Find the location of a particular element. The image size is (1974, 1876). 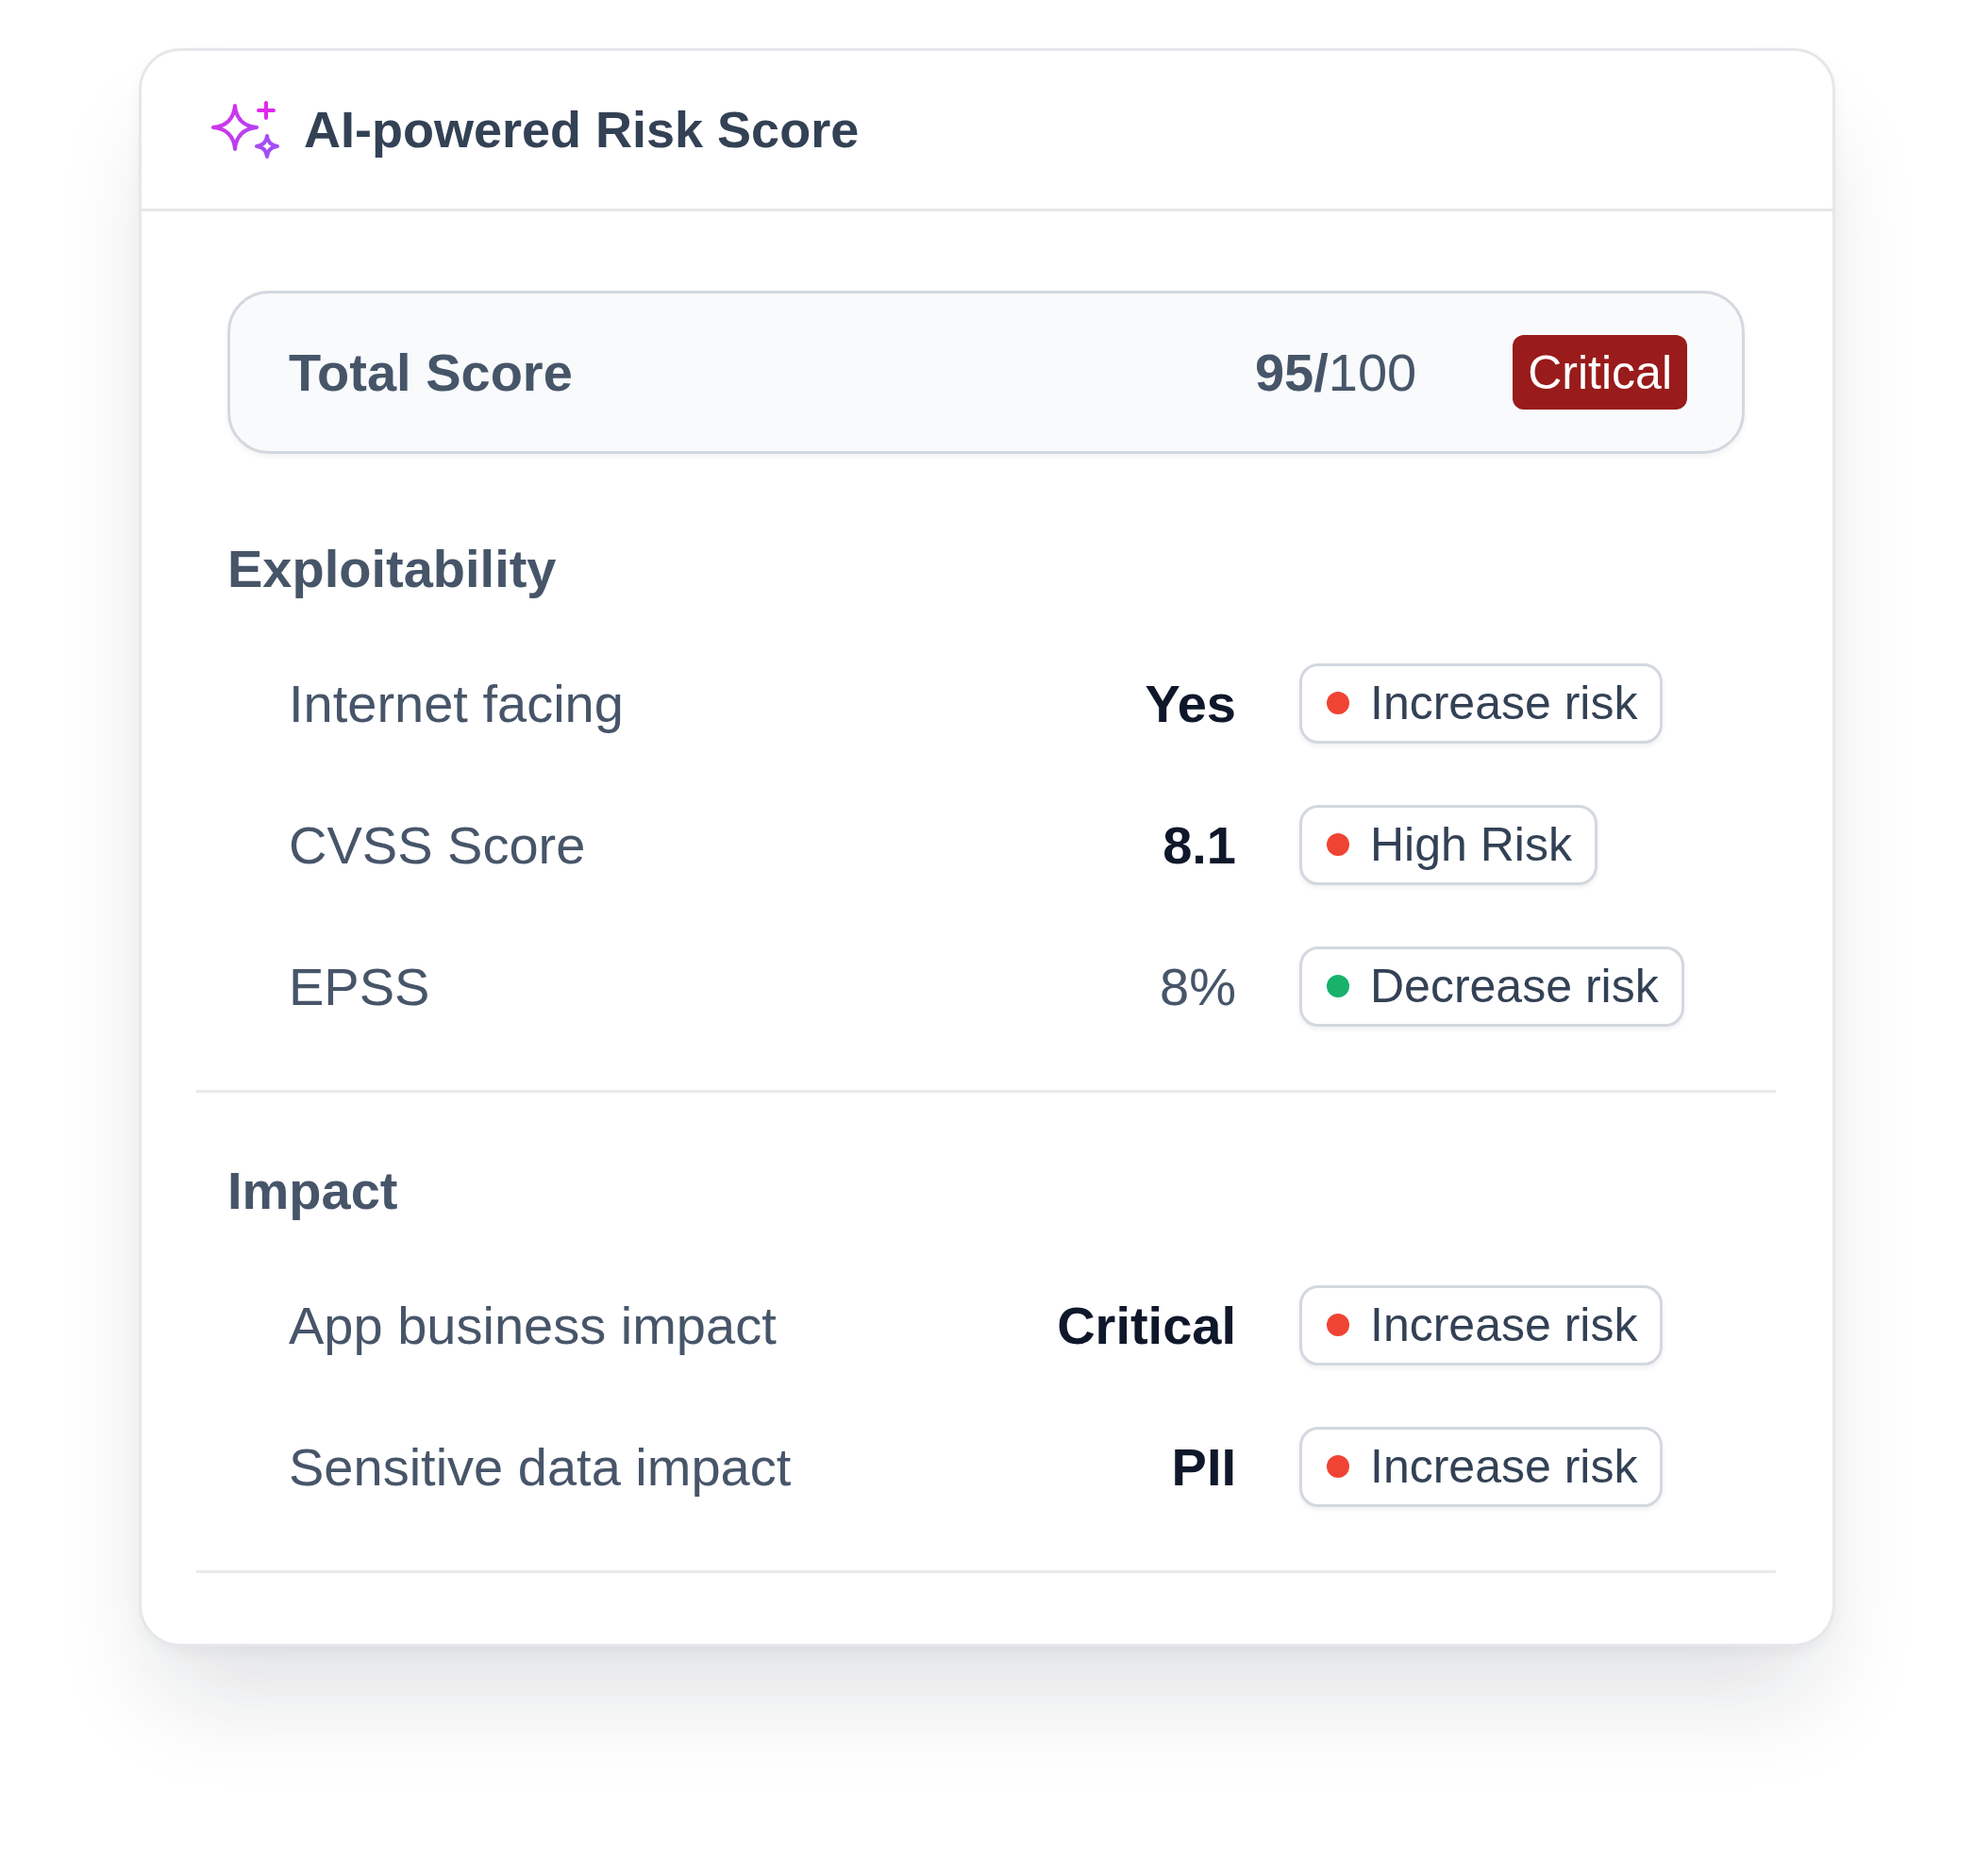

factor-label: Internet facing is located at coordinates (456, 703).